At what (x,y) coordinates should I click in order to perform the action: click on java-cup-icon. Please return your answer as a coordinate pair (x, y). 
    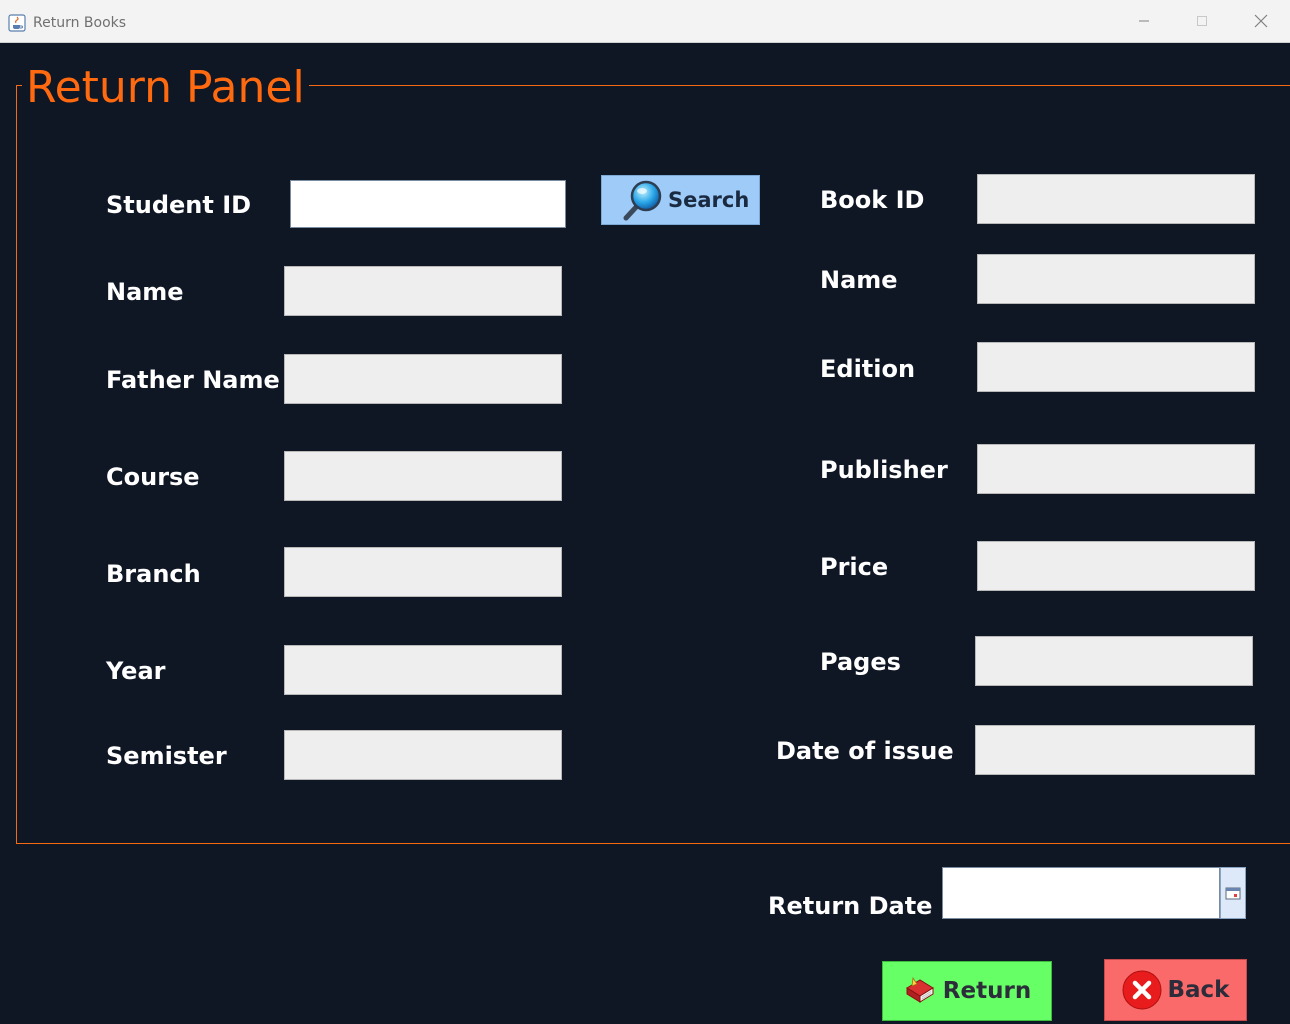
    Looking at the image, I should click on (17, 23).